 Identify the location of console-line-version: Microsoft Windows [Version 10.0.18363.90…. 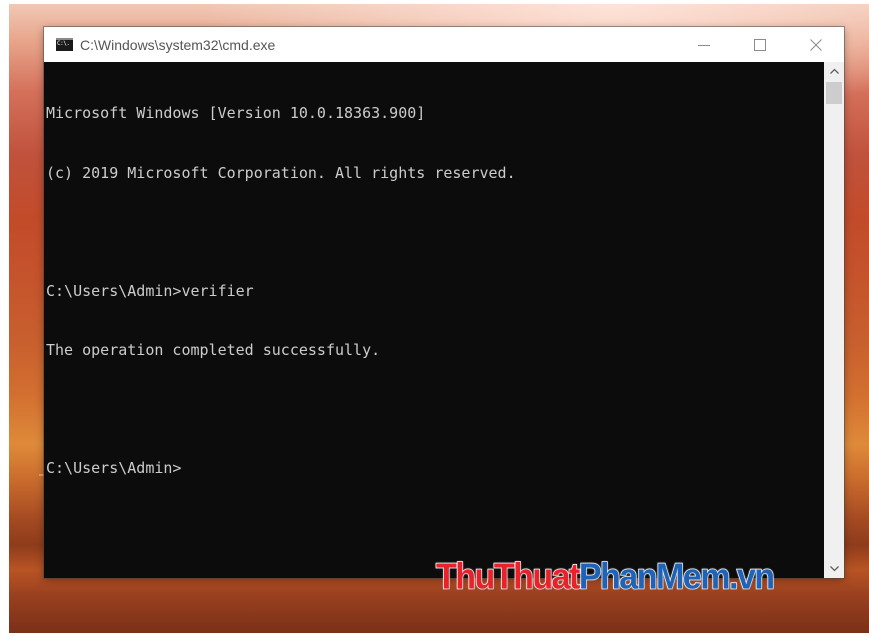
(236, 113).